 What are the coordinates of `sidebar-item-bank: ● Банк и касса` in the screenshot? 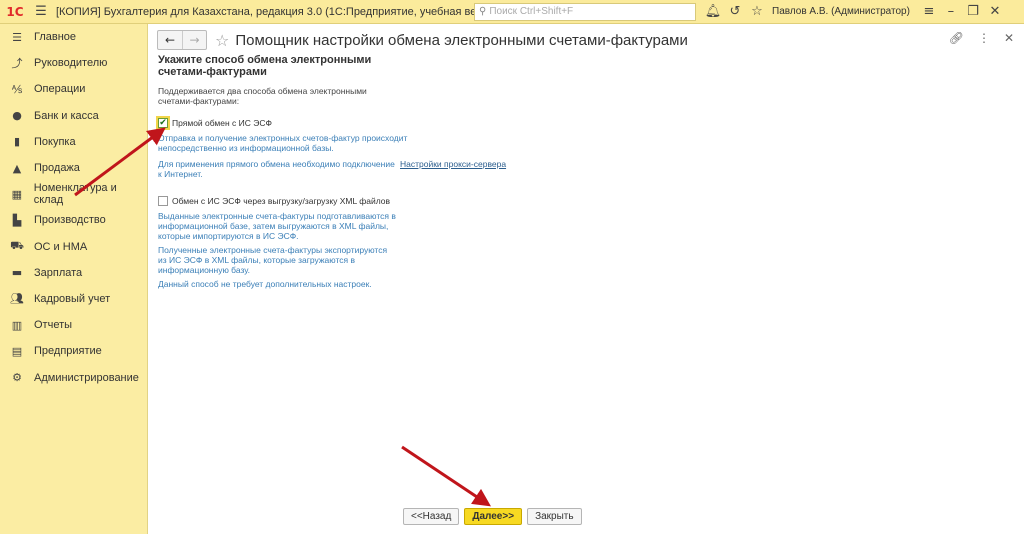 It's located at (73, 116).